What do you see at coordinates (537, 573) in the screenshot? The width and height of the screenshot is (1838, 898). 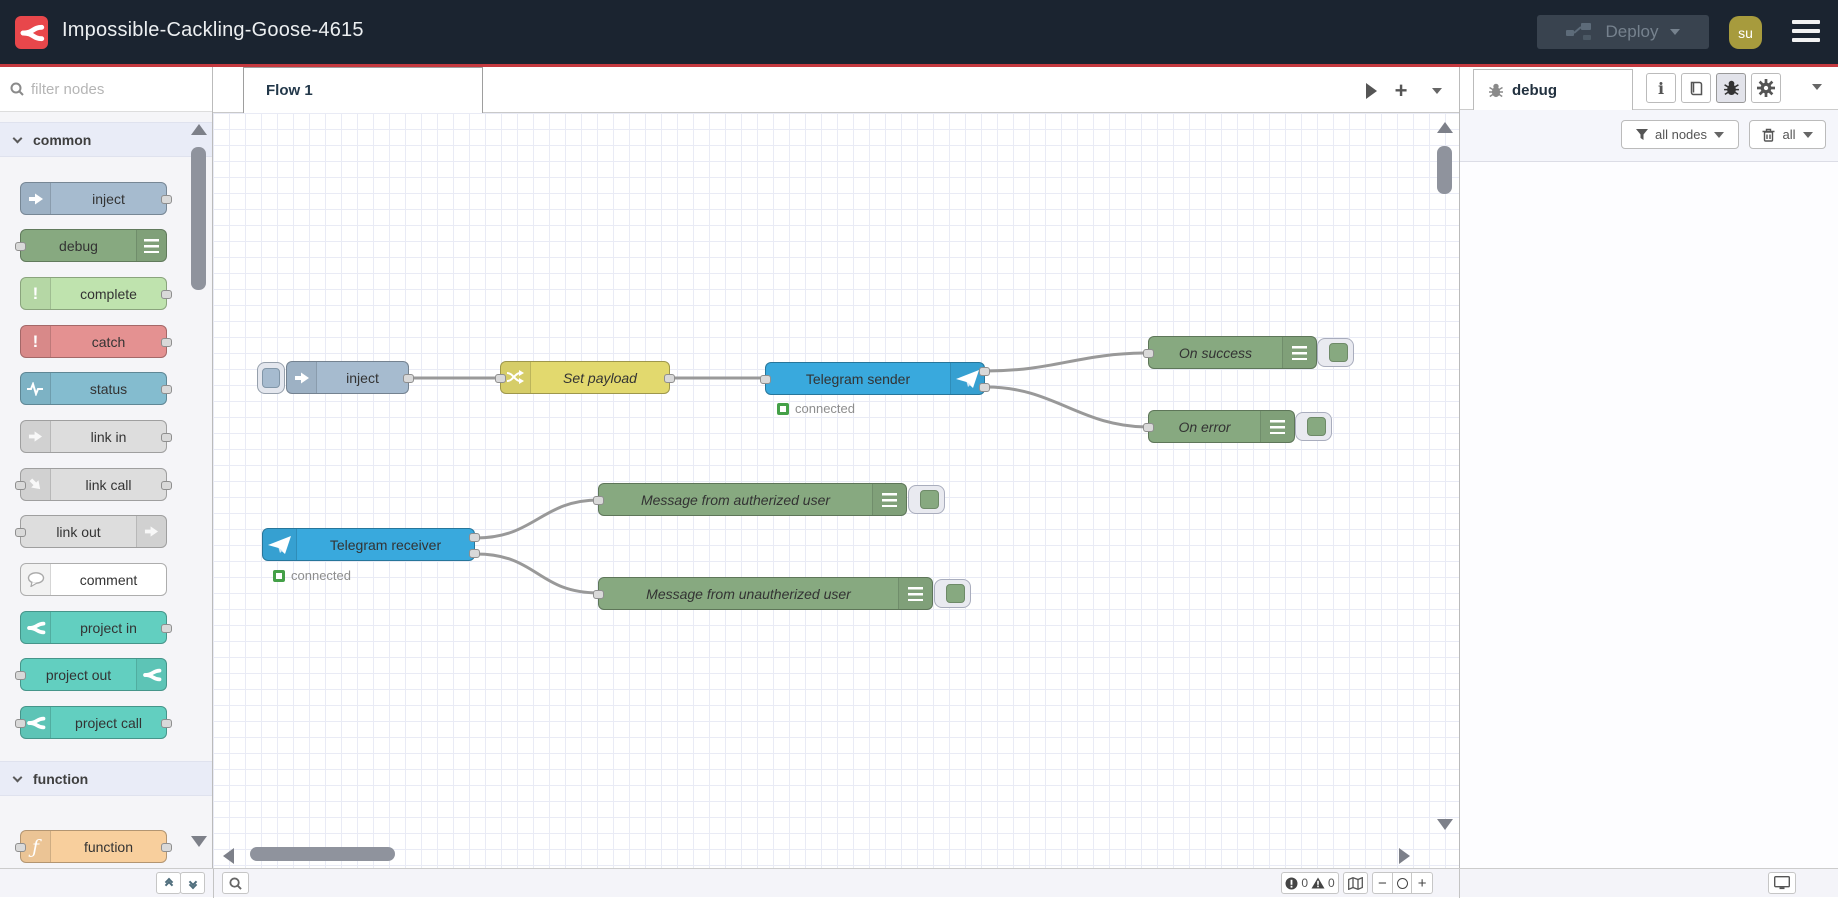 I see `wire-receiver-unauthorized` at bounding box center [537, 573].